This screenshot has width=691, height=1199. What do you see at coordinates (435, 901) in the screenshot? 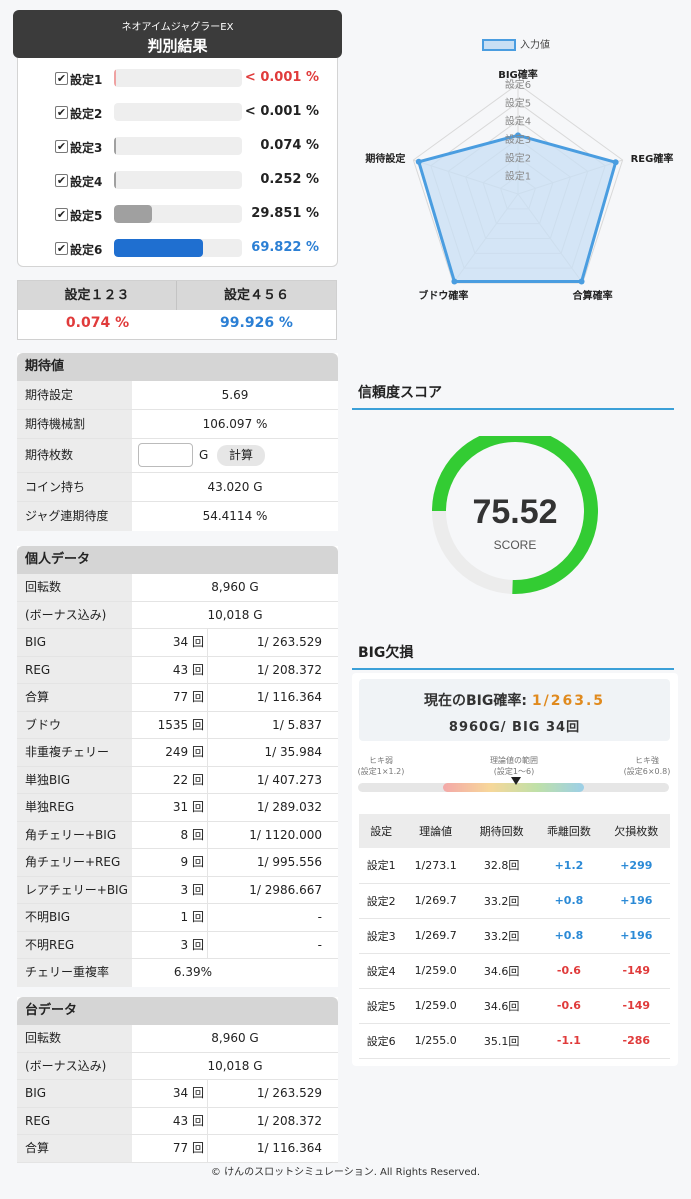
I see `cell-theory: 1/269.7` at bounding box center [435, 901].